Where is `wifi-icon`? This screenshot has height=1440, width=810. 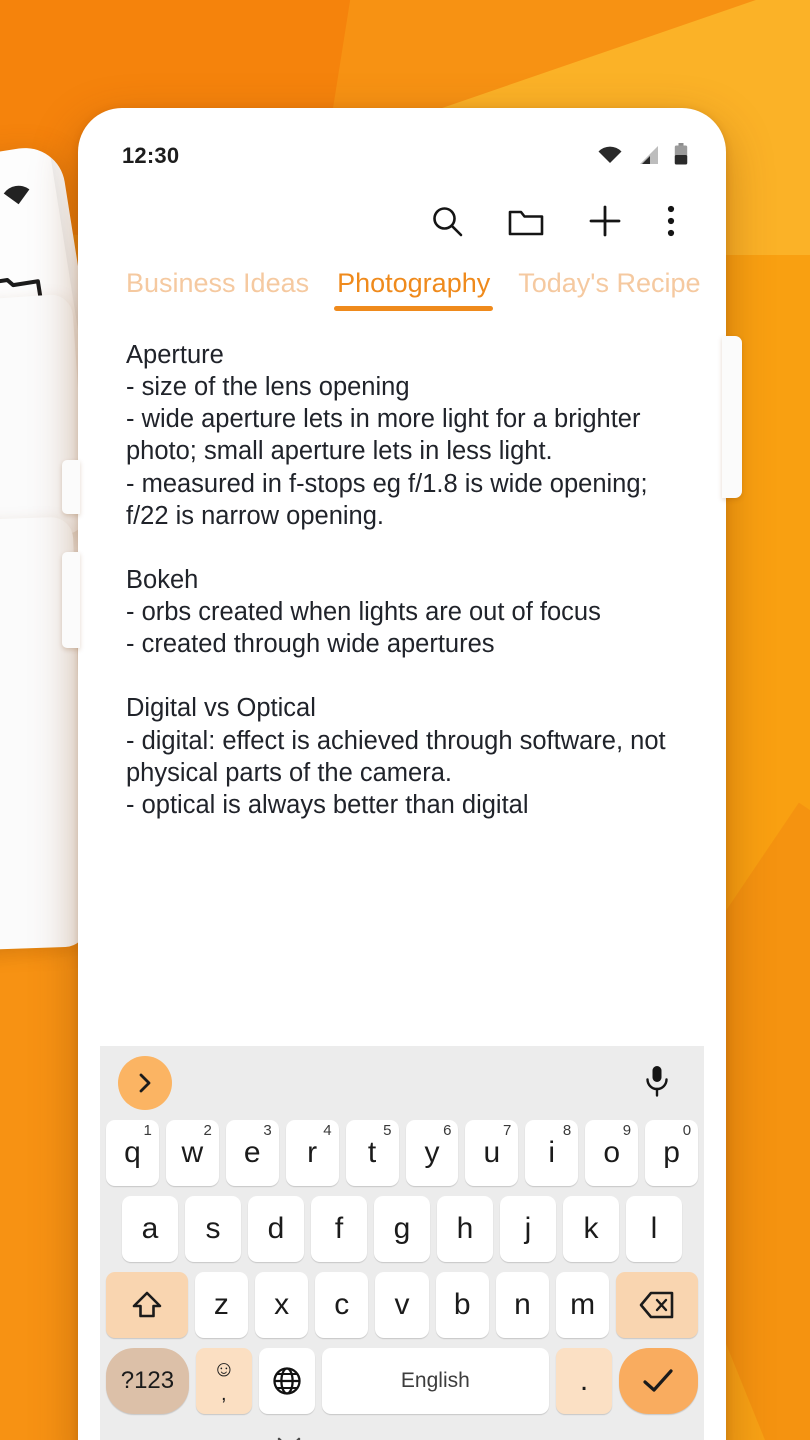
wifi-icon is located at coordinates (610, 157).